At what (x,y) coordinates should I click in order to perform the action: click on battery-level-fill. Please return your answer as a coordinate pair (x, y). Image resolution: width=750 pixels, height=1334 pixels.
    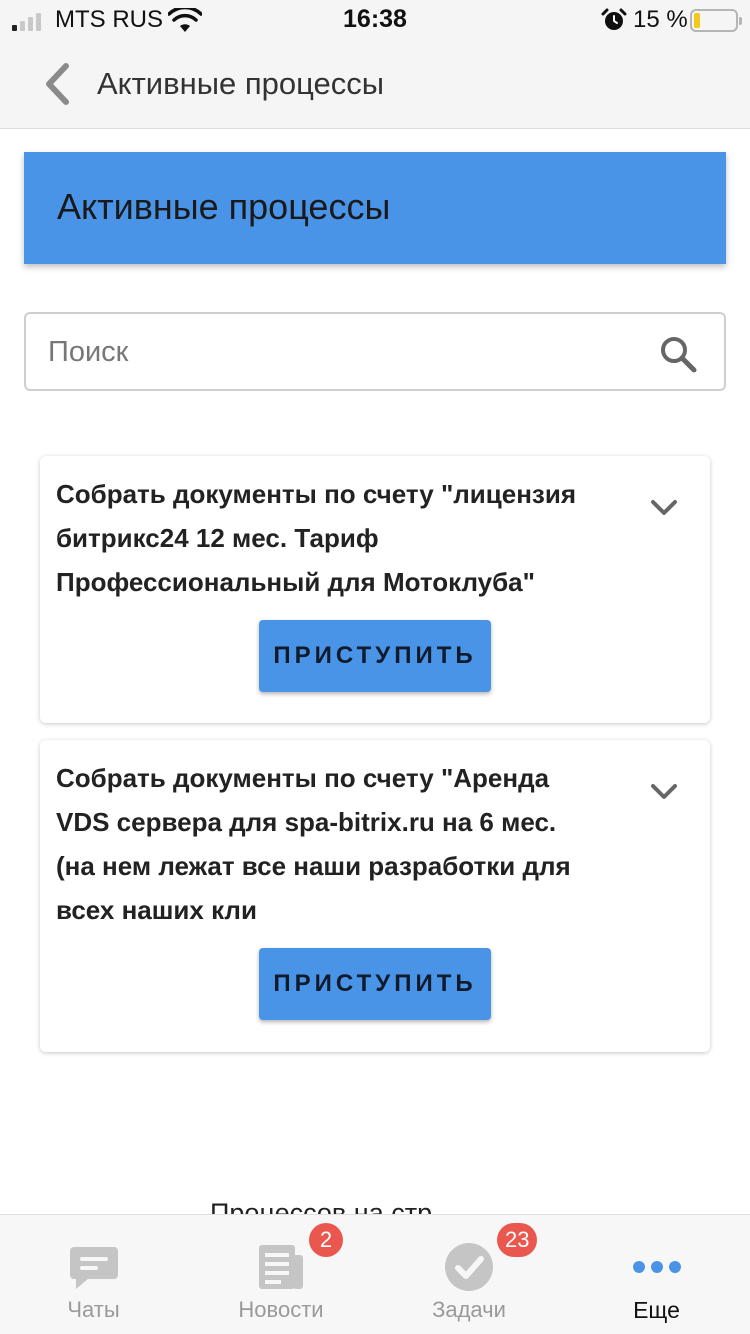
    Looking at the image, I should click on (697, 20).